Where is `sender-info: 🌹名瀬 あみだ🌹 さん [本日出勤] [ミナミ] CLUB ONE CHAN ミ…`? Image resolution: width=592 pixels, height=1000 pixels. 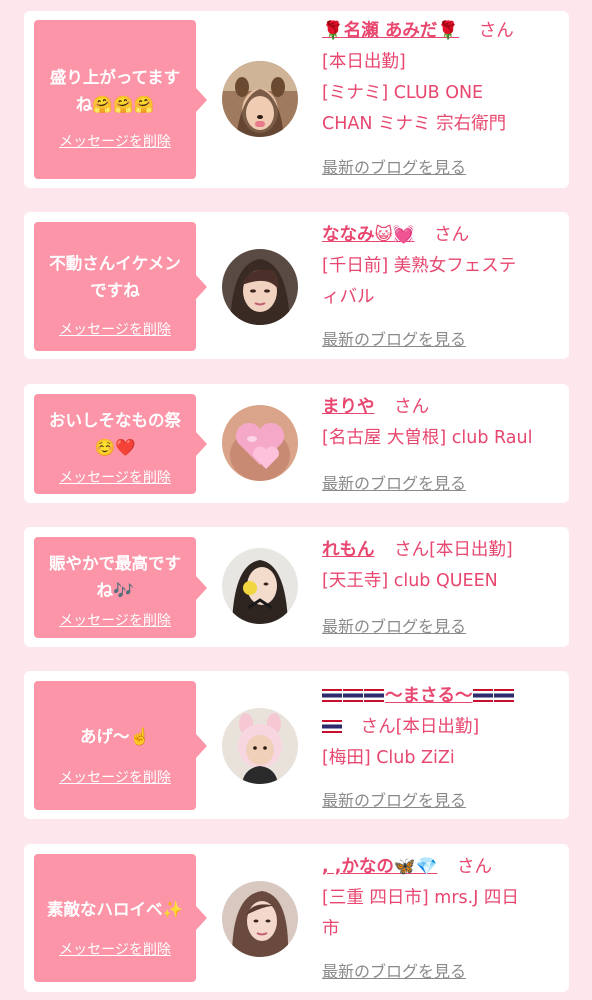 sender-info: 🌹名瀬 あみだ🌹 さん [本日出勤] [ミナミ] CLUB ONE CHAN ミ… is located at coordinates (442, 78).